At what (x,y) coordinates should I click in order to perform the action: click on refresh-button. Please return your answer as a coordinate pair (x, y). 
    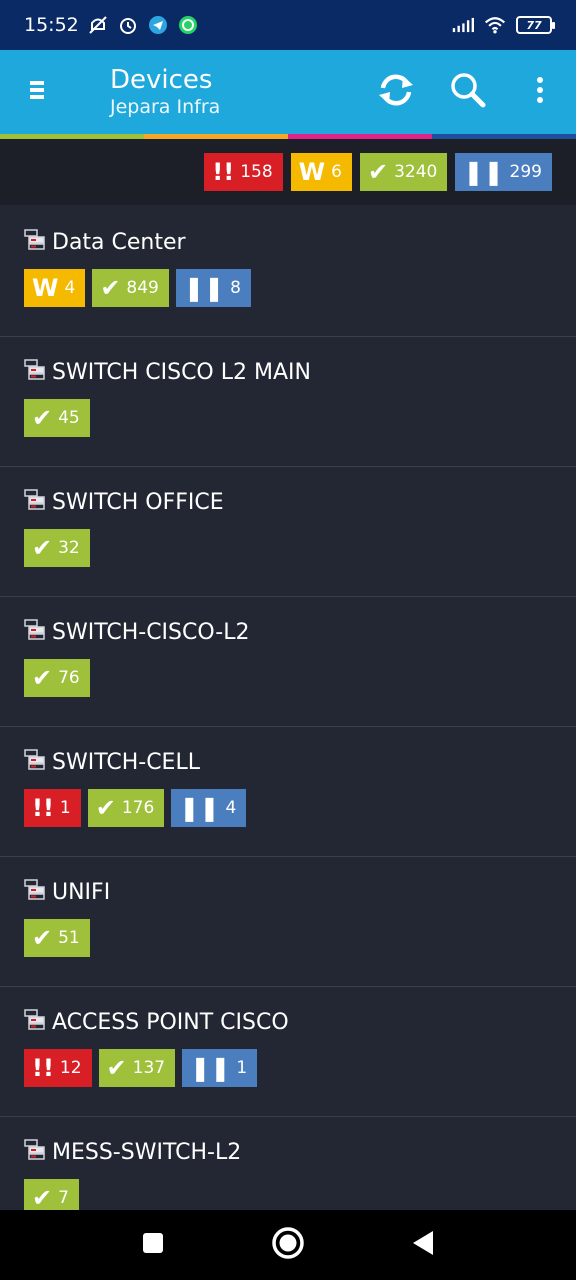
    Looking at the image, I should click on (396, 92).